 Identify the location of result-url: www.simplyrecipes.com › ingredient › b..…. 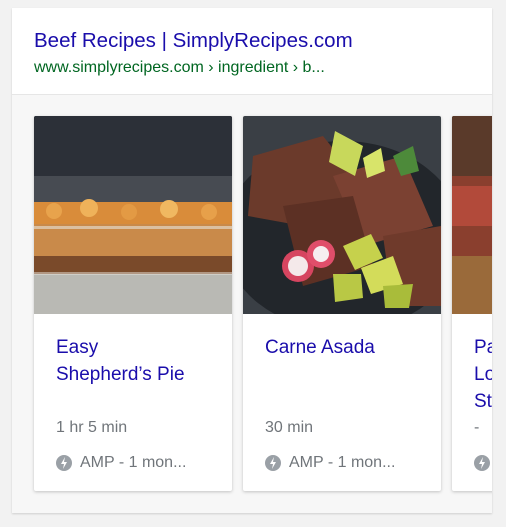
(179, 68).